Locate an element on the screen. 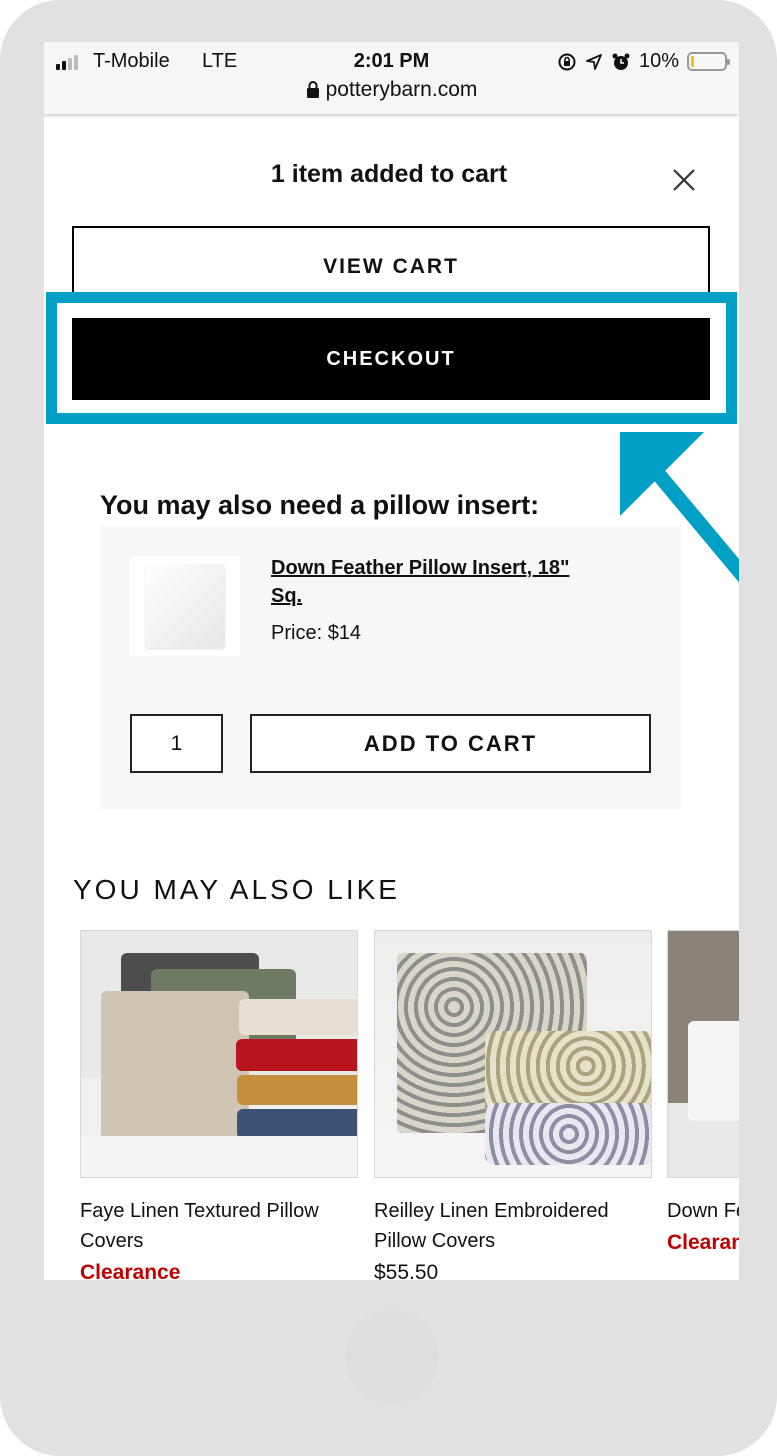  battery-level is located at coordinates (692, 61).